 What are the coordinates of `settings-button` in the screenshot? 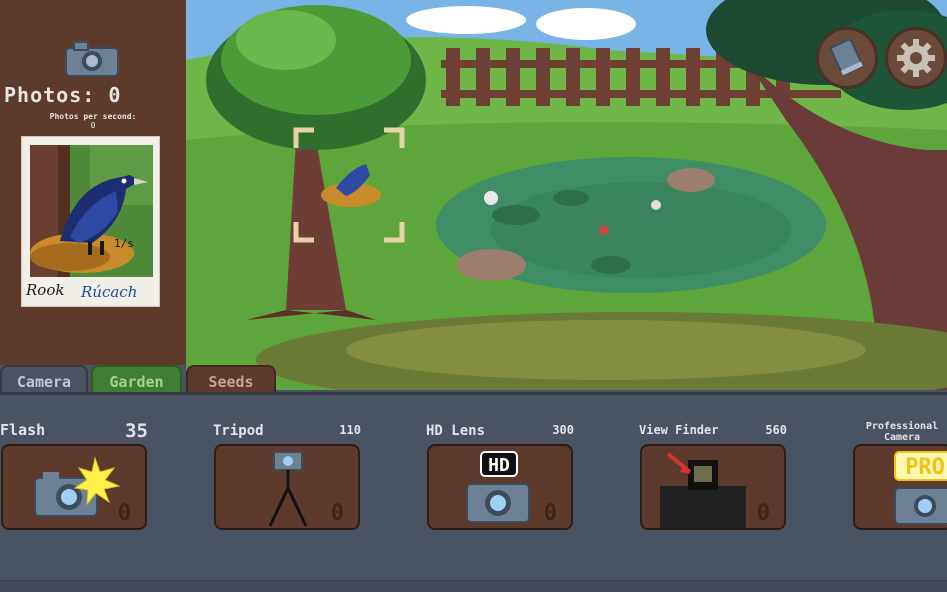 It's located at (916, 58).